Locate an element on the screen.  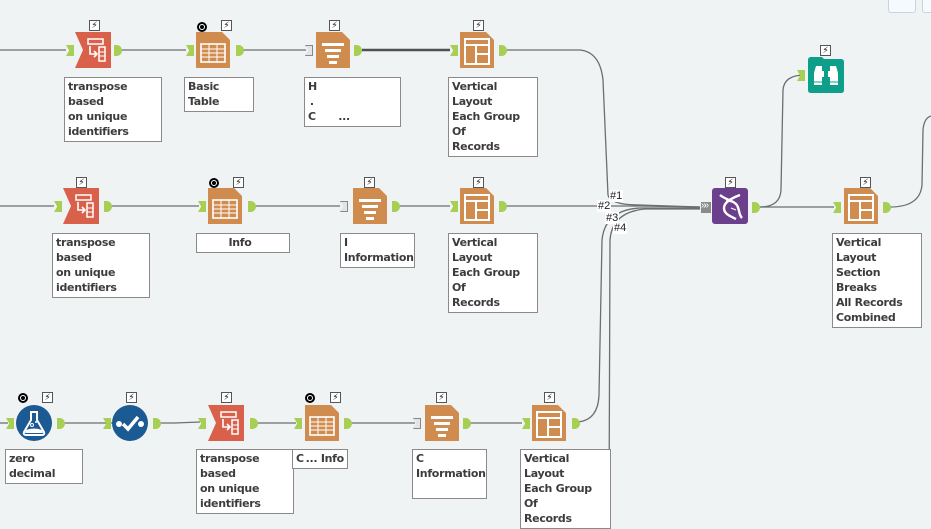
tool-annotation: Info is located at coordinates (243, 243).